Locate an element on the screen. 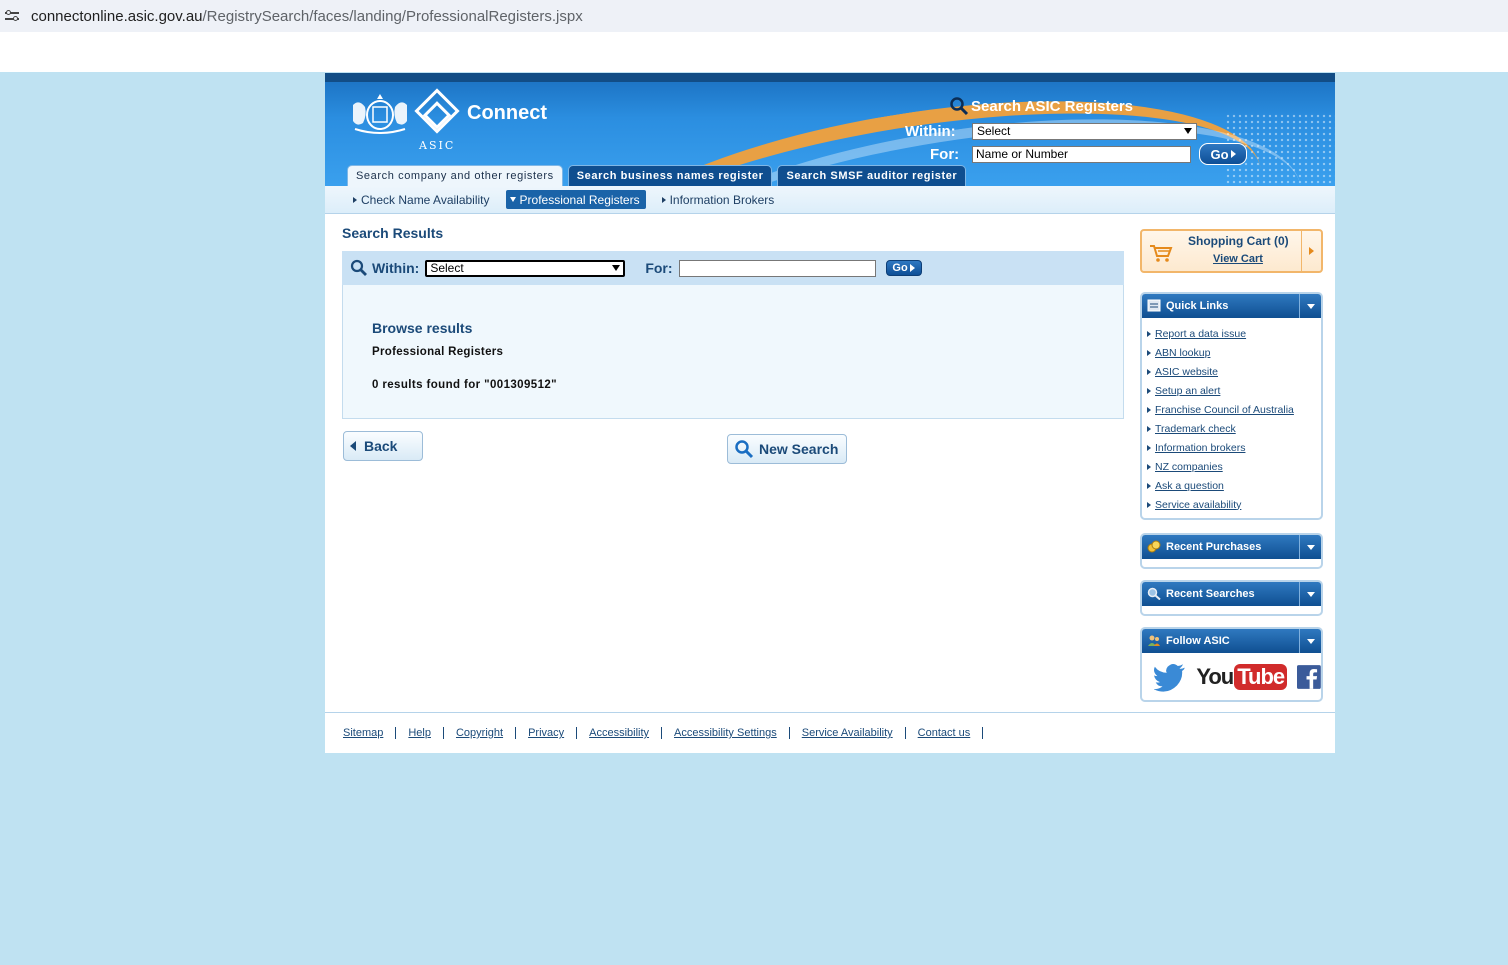 This screenshot has height=965, width=1508. new-search-button: New Search is located at coordinates (787, 449).